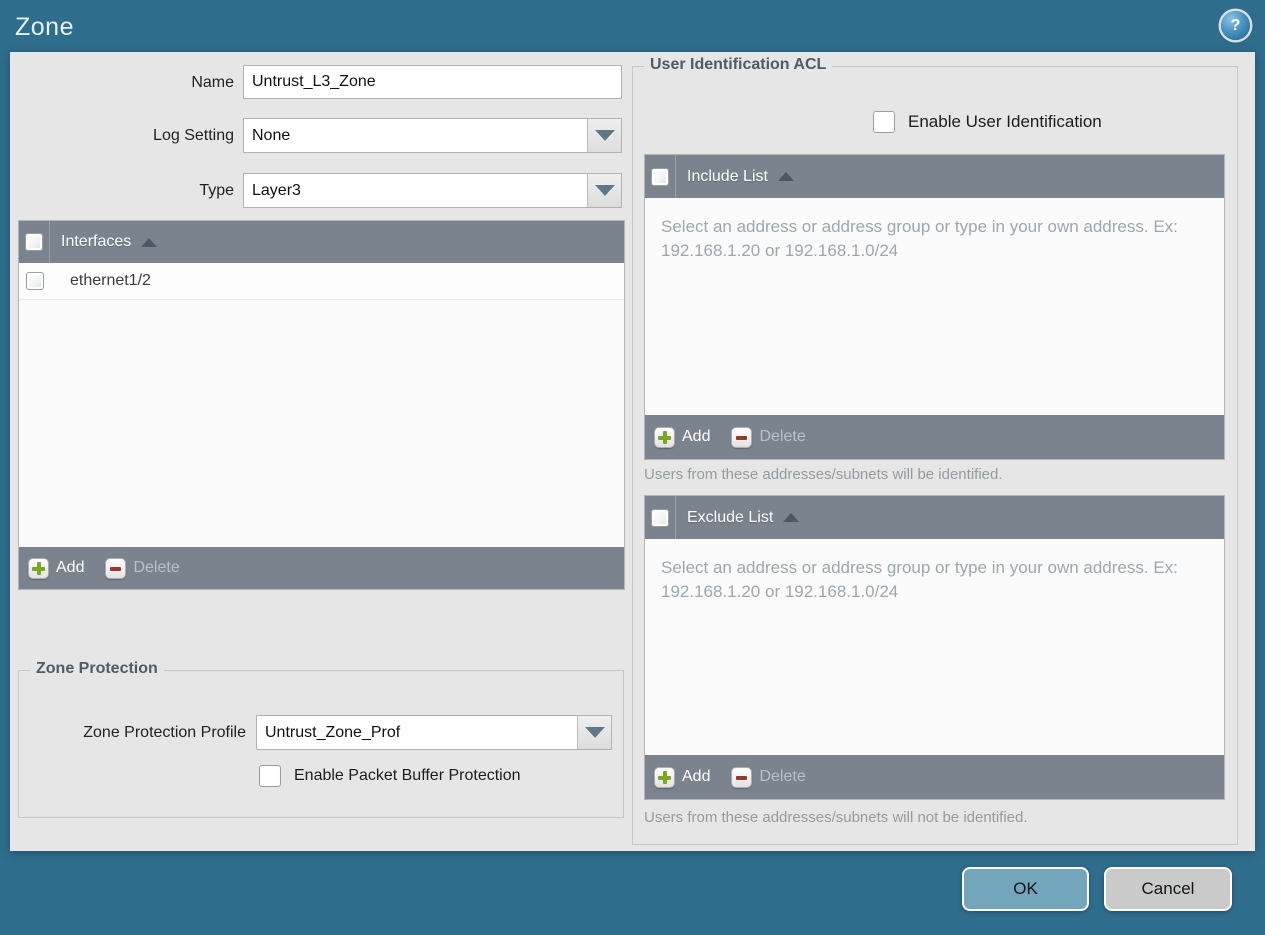  I want to click on enable-user-identification-label: Enable User Identification, so click(1005, 121).